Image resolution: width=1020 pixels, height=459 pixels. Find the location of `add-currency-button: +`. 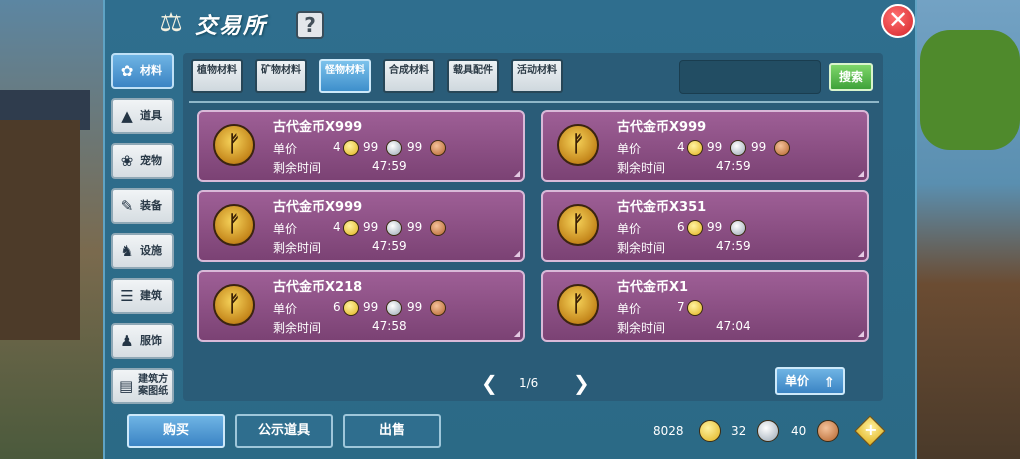

add-currency-button: + is located at coordinates (870, 431).